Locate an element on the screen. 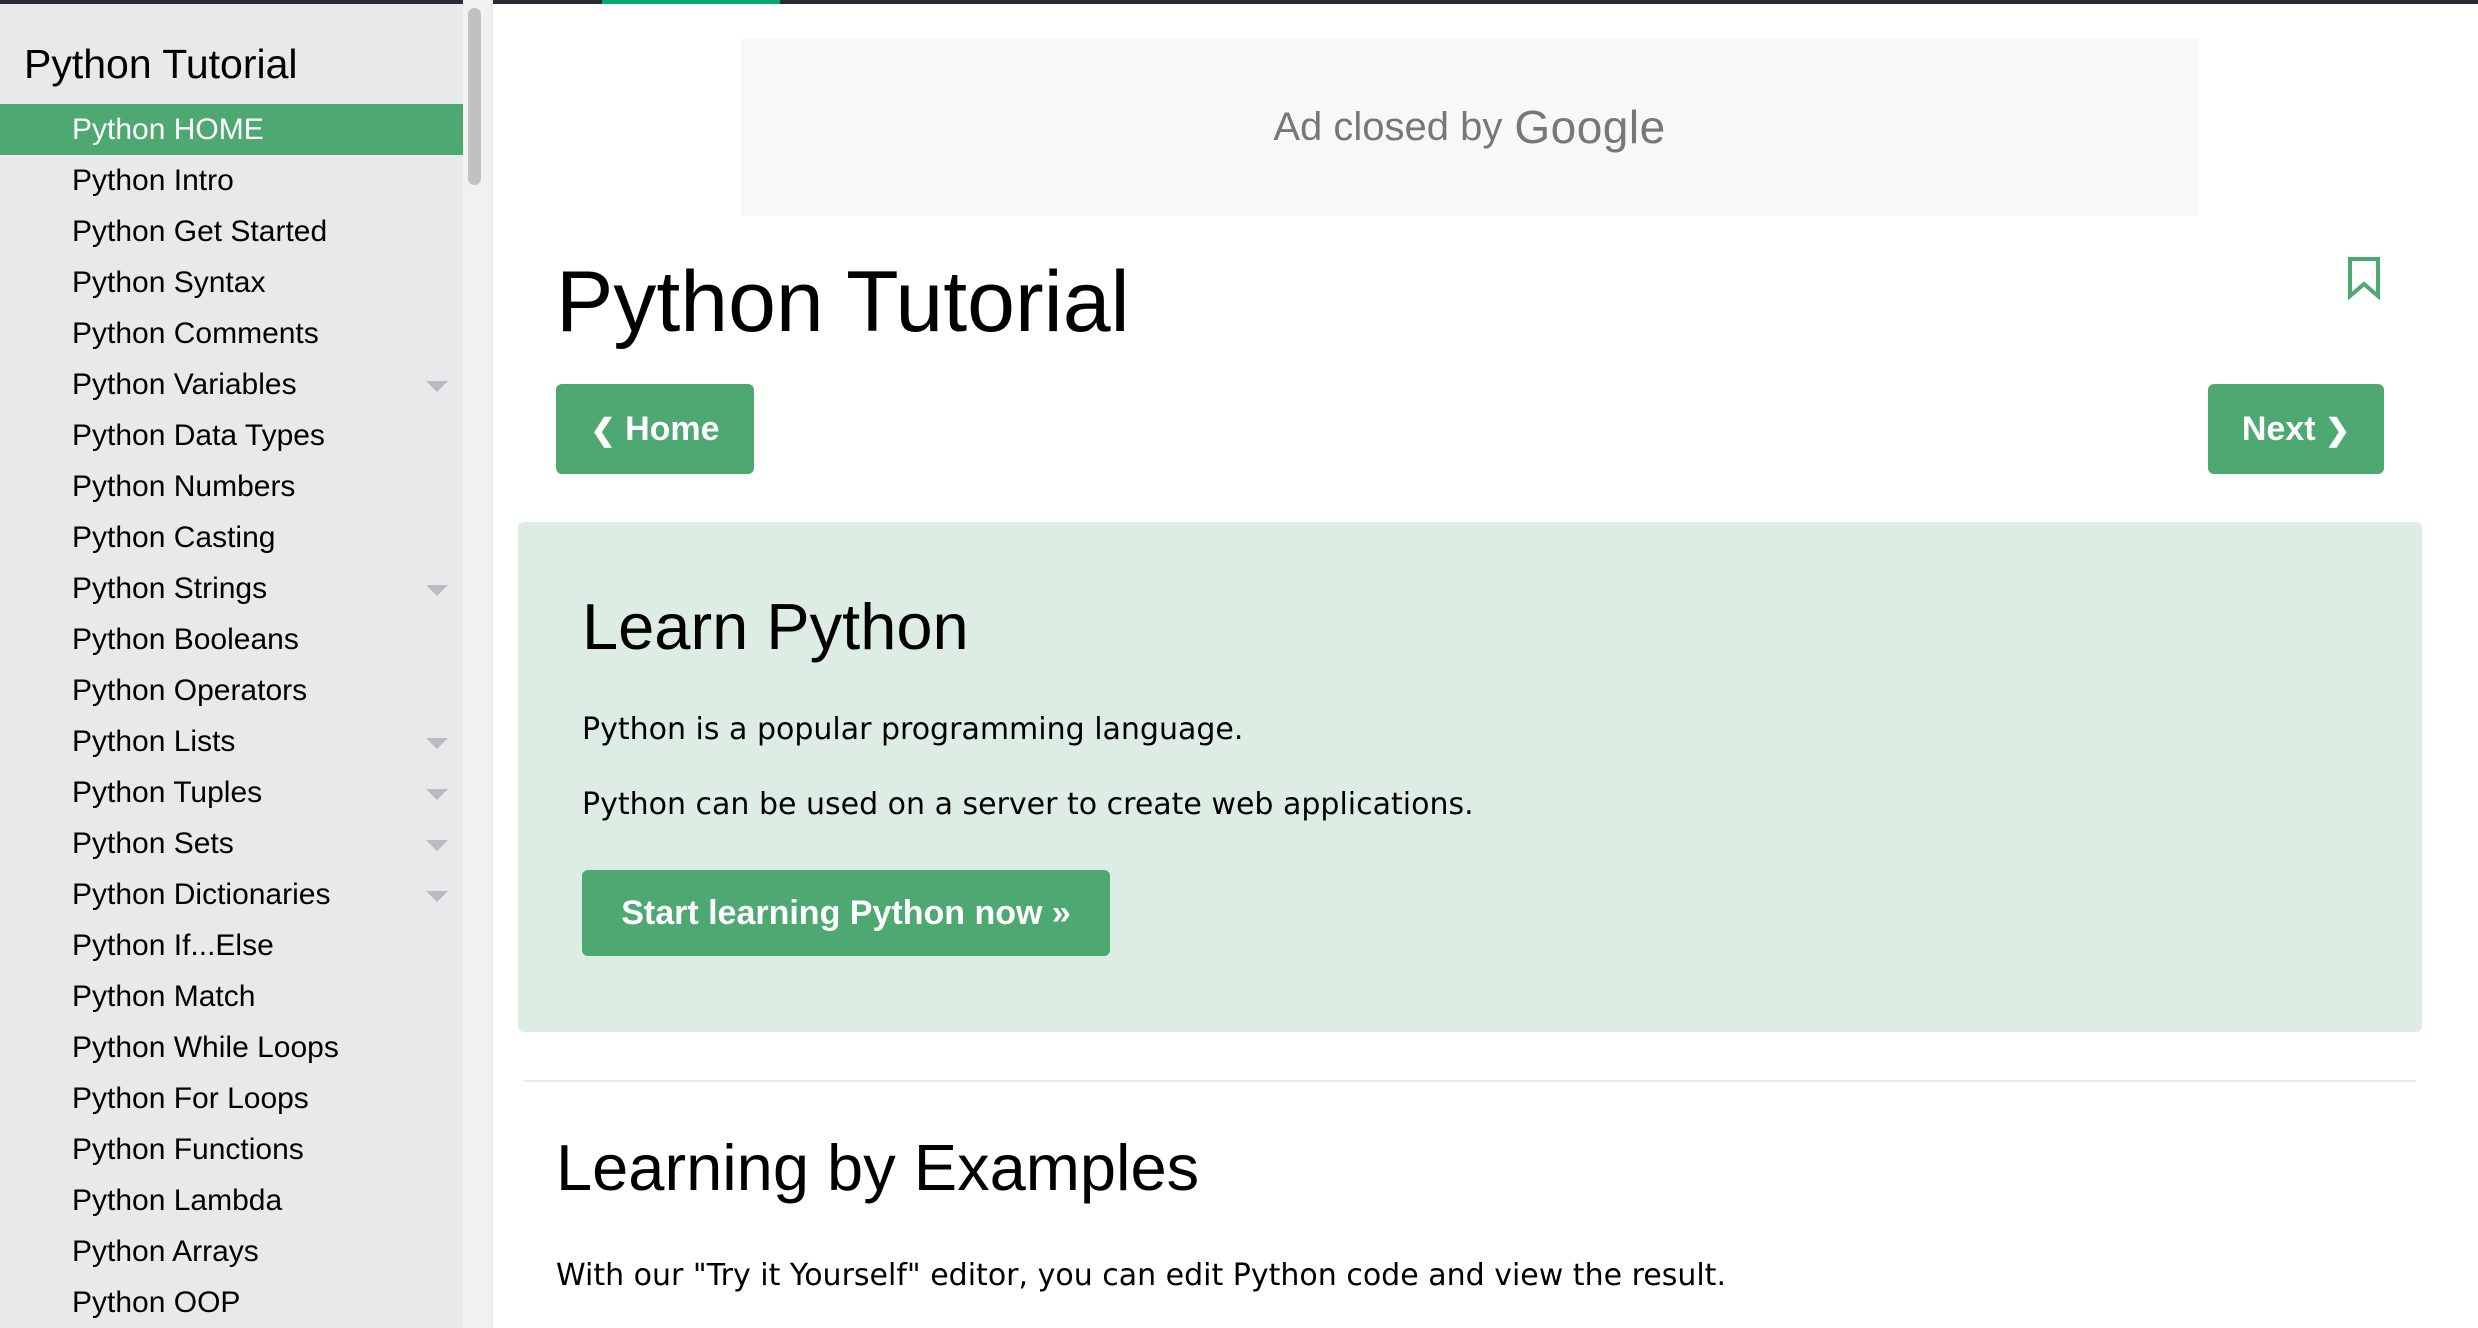  sidebar-item-arrays: Python Arrays is located at coordinates (231, 1251).